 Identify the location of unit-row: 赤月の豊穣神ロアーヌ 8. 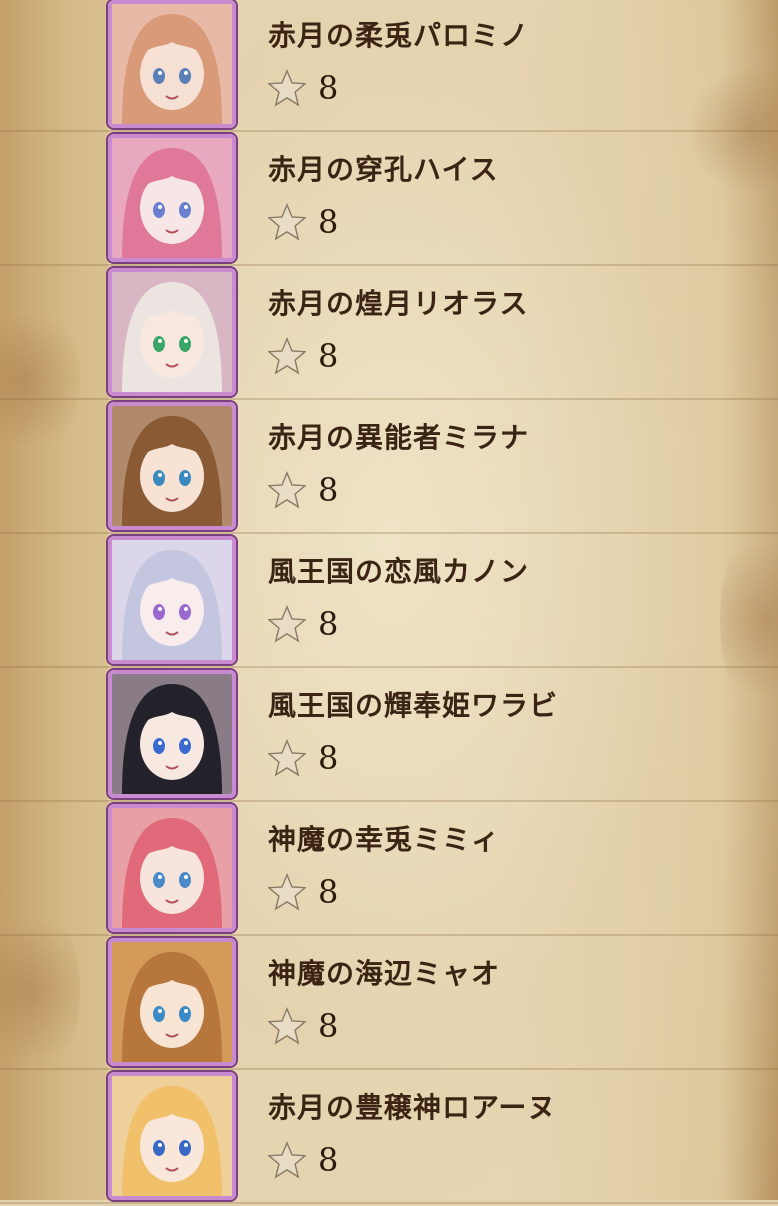
(389, 1139).